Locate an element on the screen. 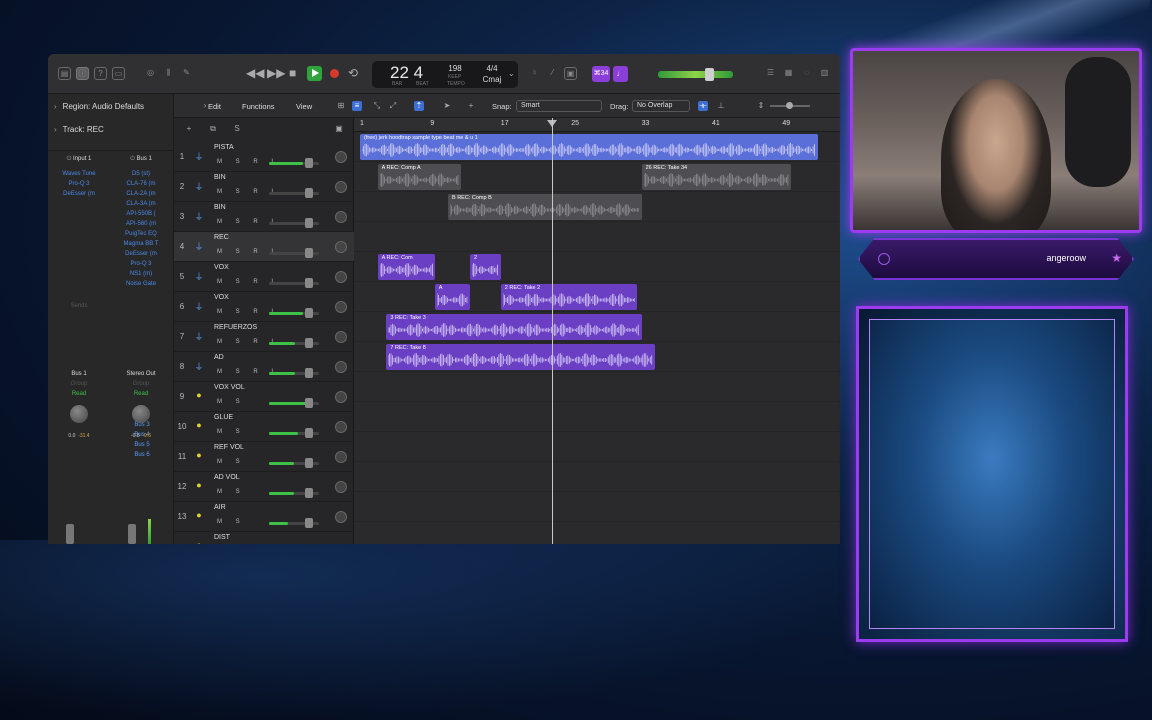  edit-menu: Edit is located at coordinates (214, 106).